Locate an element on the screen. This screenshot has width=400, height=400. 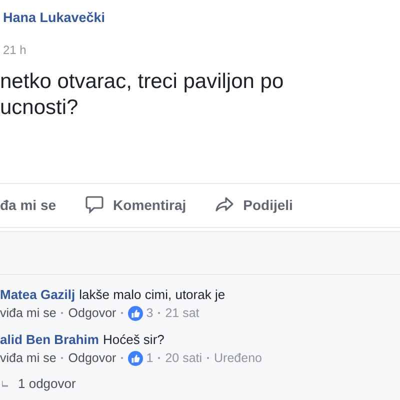
post-time: 21 h is located at coordinates (14, 50).